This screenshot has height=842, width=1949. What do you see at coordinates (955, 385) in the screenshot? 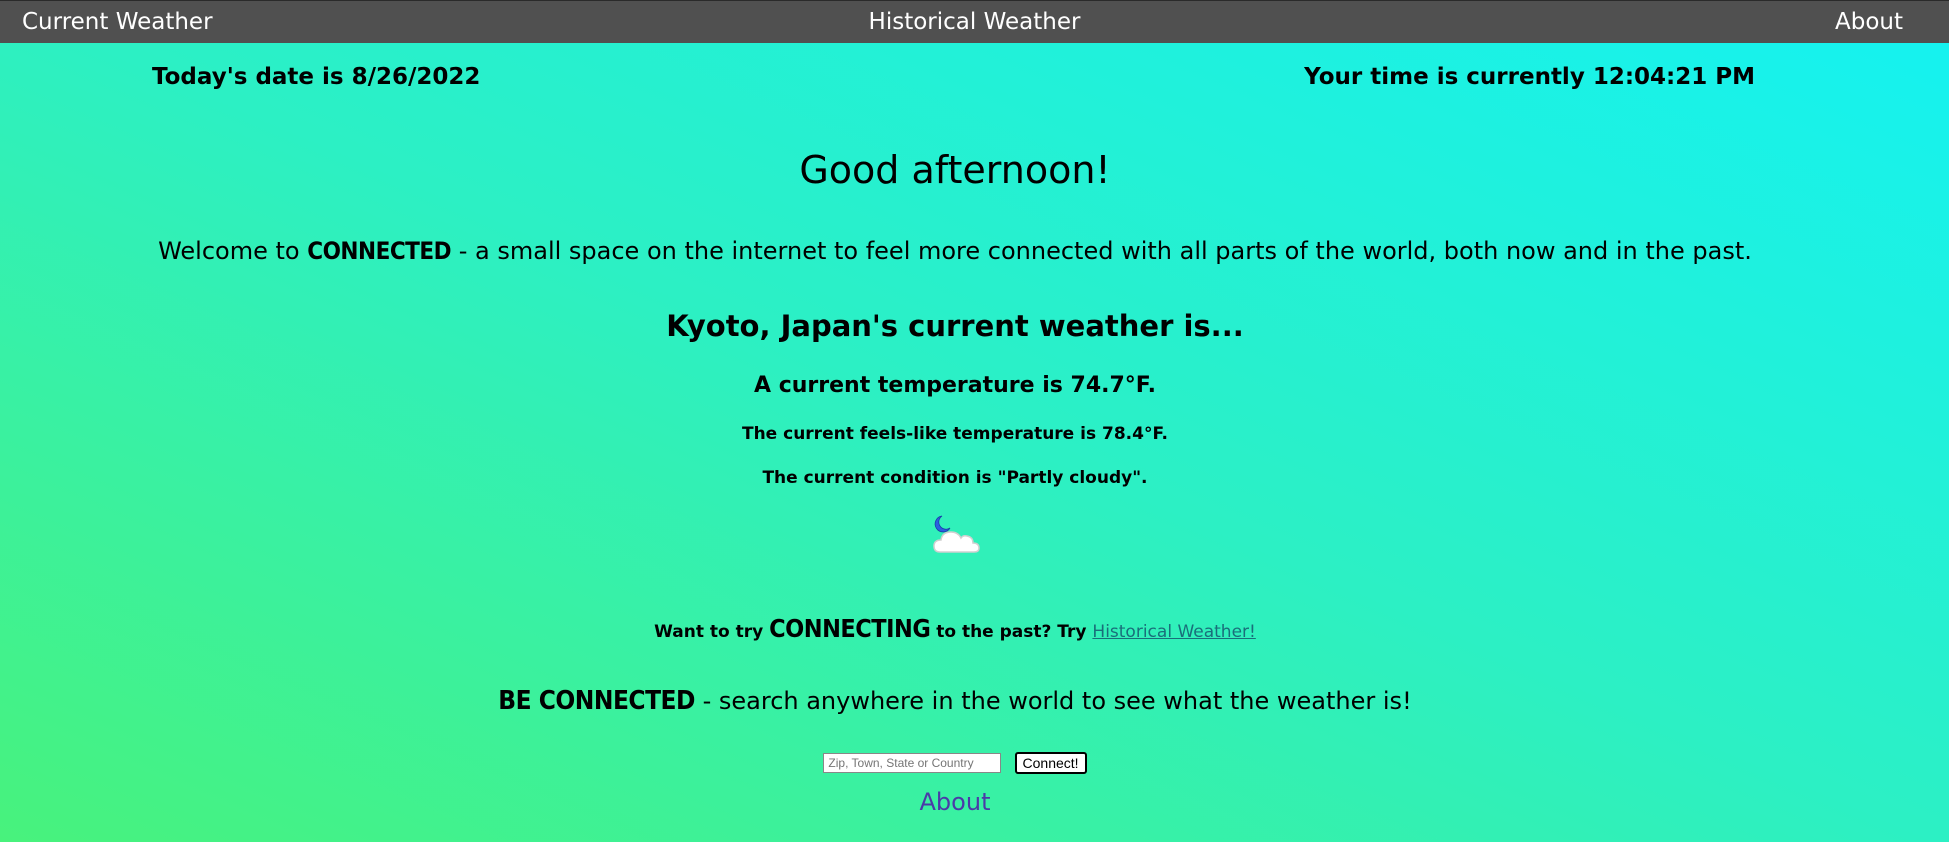
I see `current-temperature: A current temperature is 74.7°F.` at bounding box center [955, 385].